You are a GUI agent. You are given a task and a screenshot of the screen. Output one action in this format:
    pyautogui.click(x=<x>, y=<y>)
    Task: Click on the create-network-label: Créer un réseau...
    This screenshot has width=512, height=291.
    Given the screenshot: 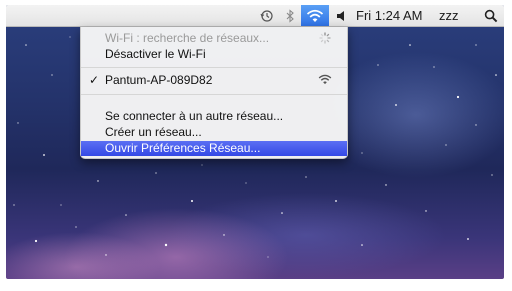 What is the action you would take?
    pyautogui.click(x=153, y=132)
    